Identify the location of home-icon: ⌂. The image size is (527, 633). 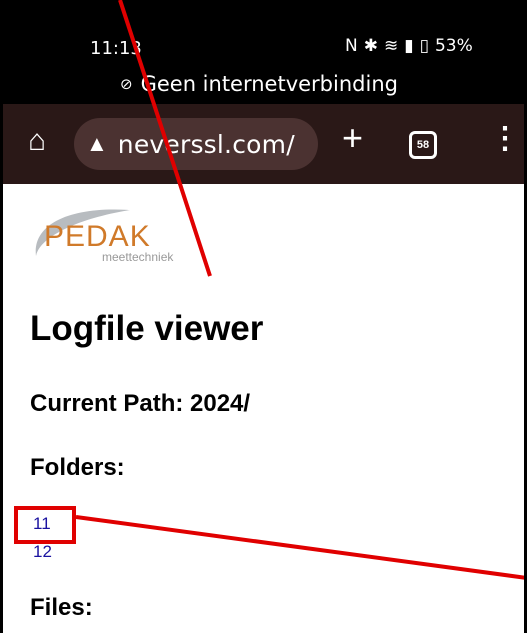
(37, 141).